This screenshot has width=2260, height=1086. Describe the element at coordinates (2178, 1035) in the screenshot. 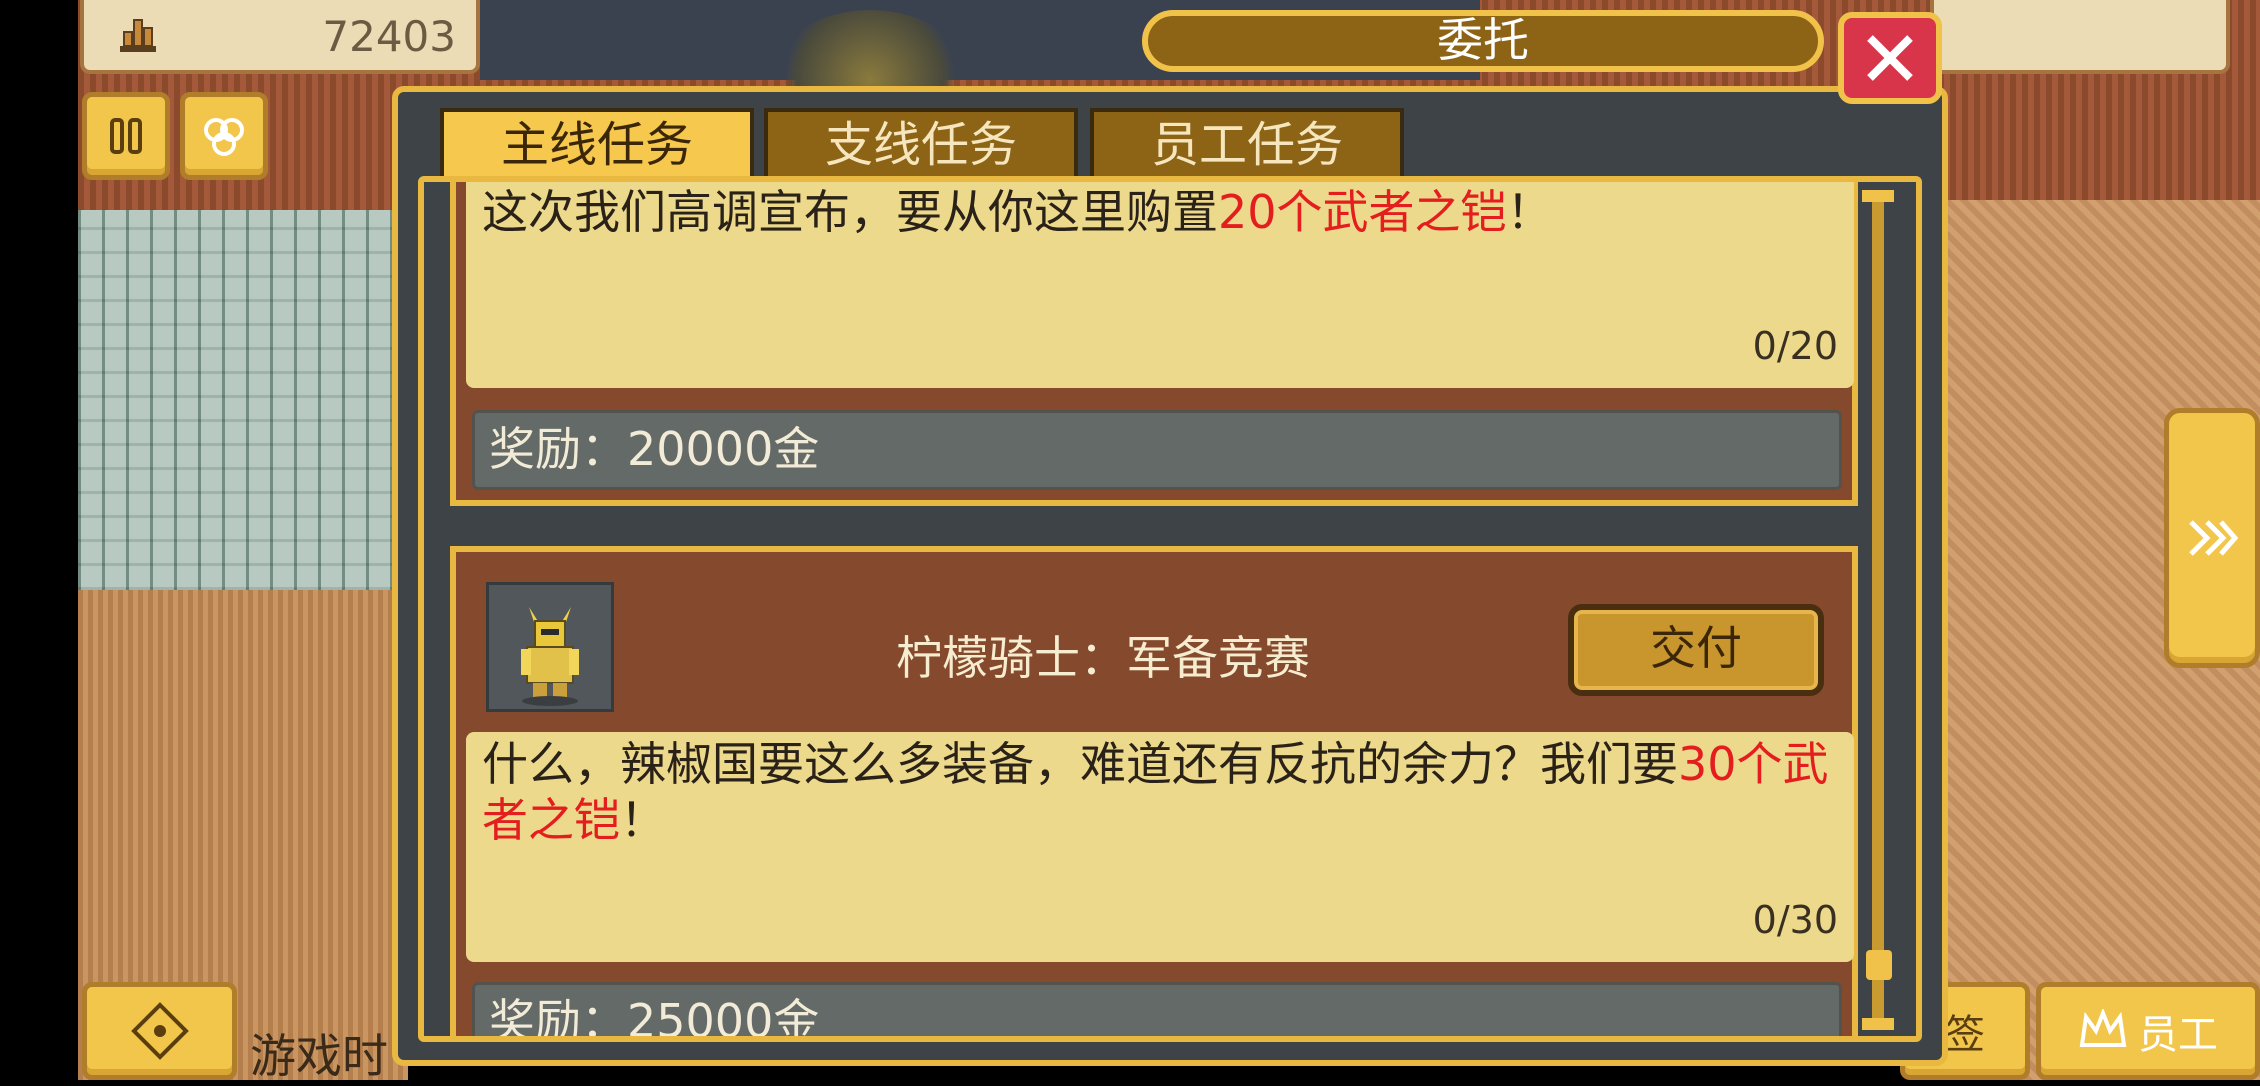

I see `staff-label: 员工` at that location.